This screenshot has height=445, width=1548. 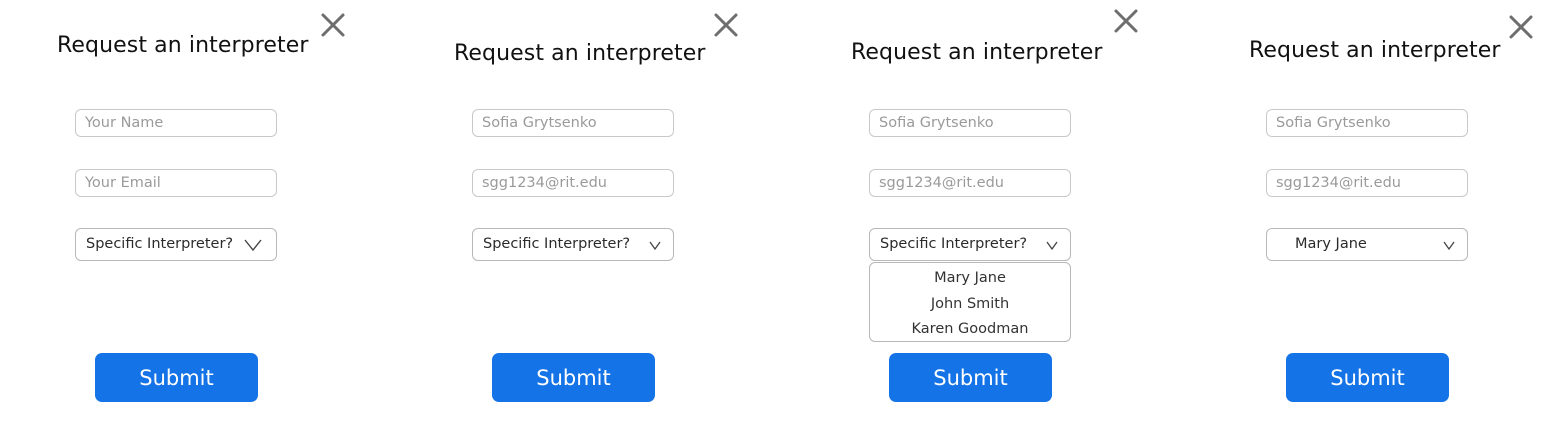 I want to click on dropdown-option-mary-jane: Mary Jane, so click(x=970, y=278).